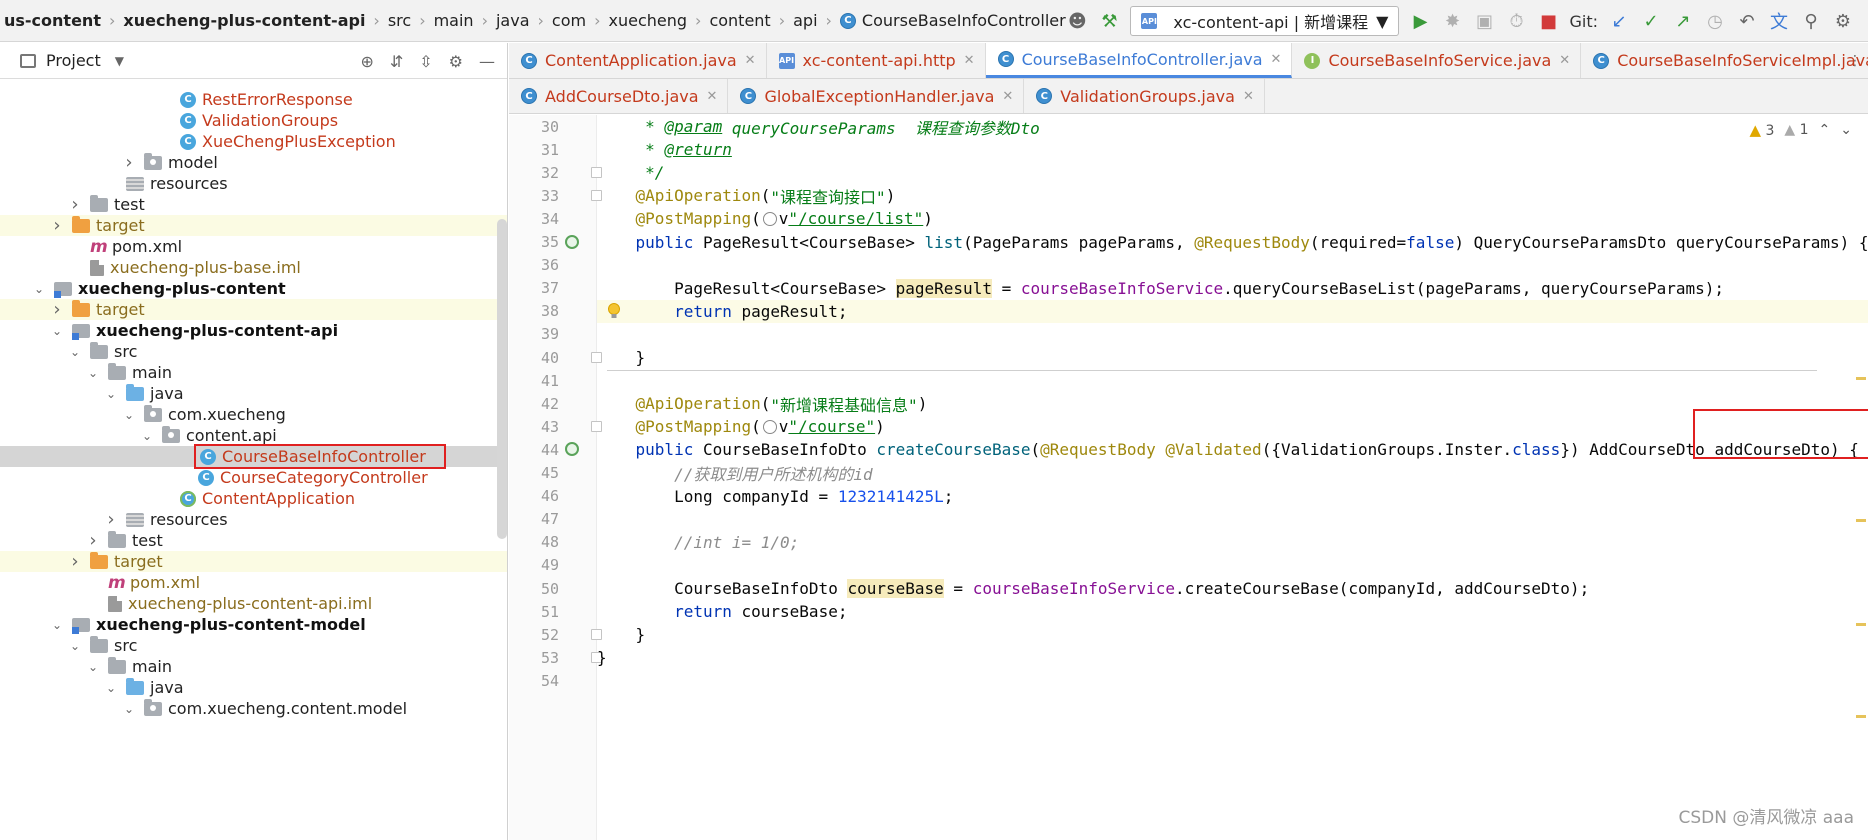 This screenshot has height=840, width=1868. Describe the element at coordinates (572, 449) in the screenshot. I see `spring-endpoint-icon` at that location.